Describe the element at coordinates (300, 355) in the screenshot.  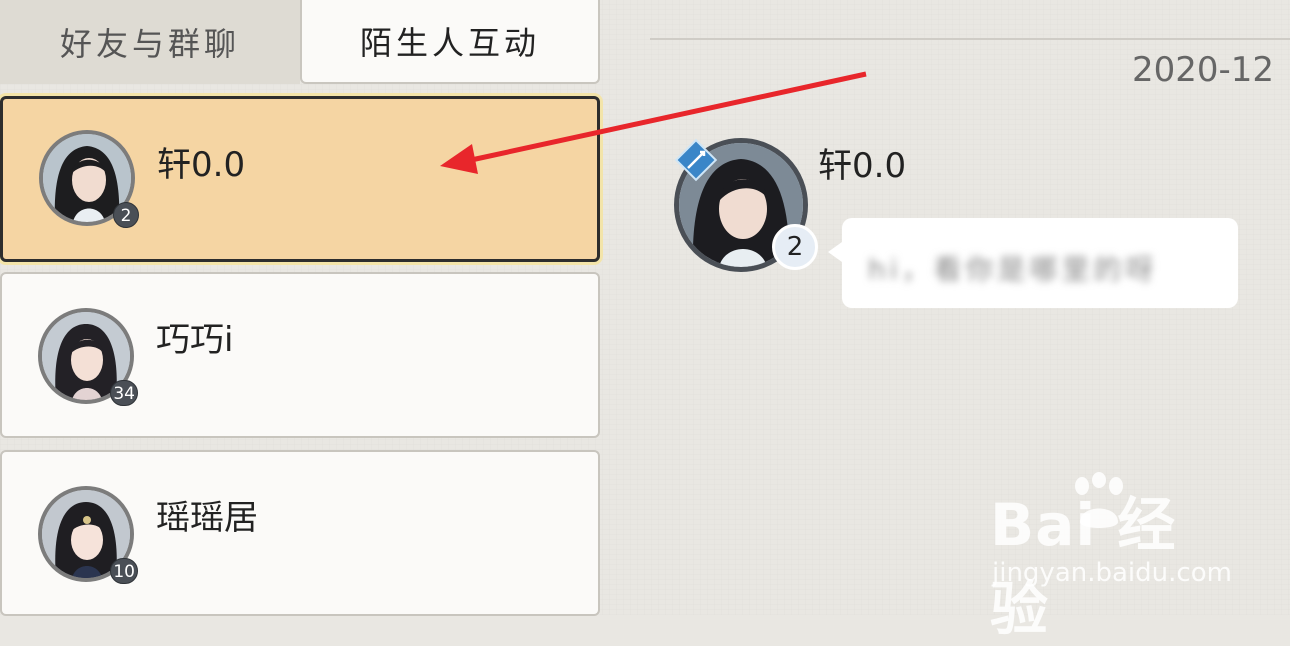
I see `contact-item: 34 巧巧i` at that location.